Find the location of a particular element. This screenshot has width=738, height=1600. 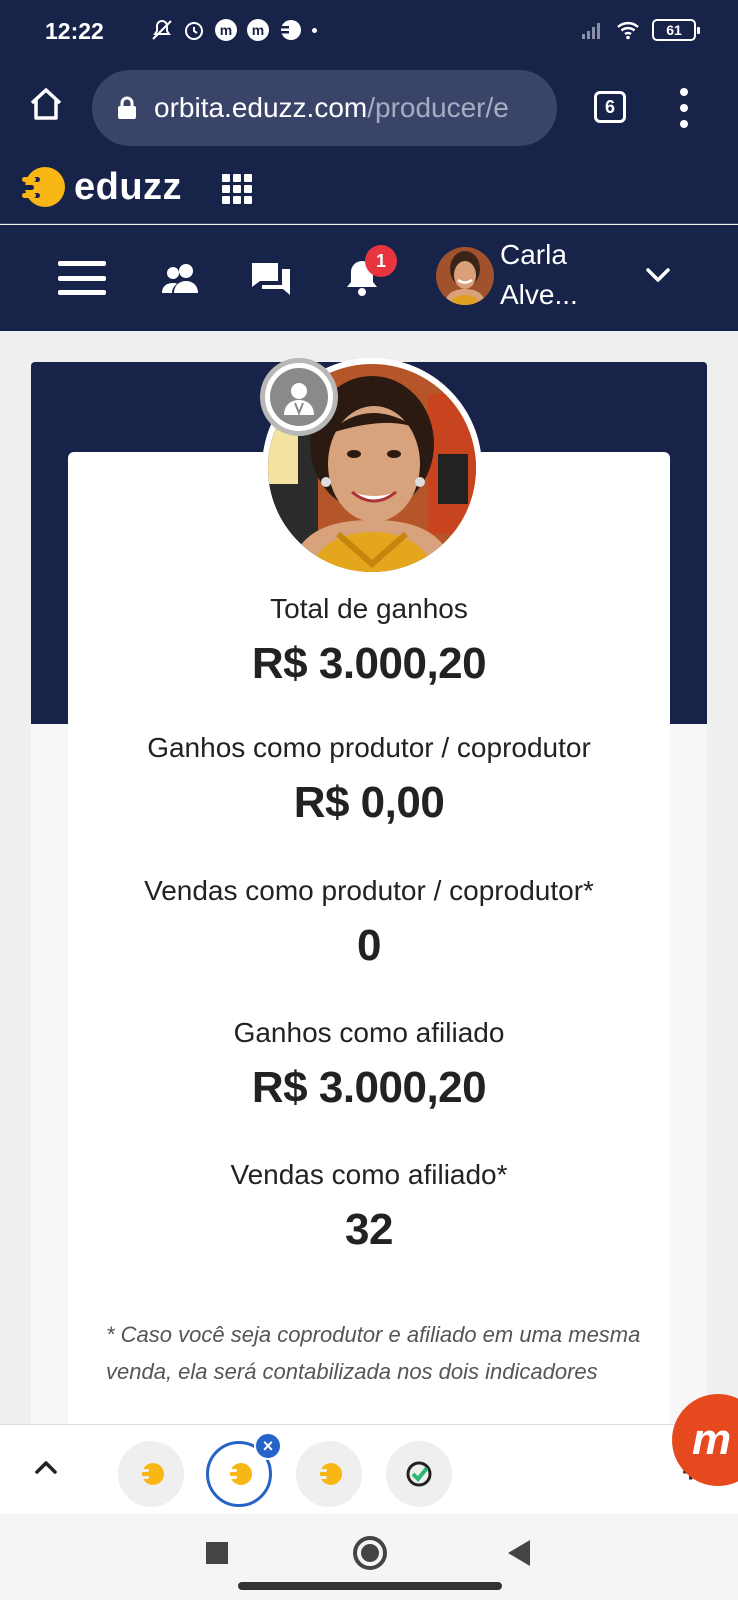

lock-icon is located at coordinates (127, 107).